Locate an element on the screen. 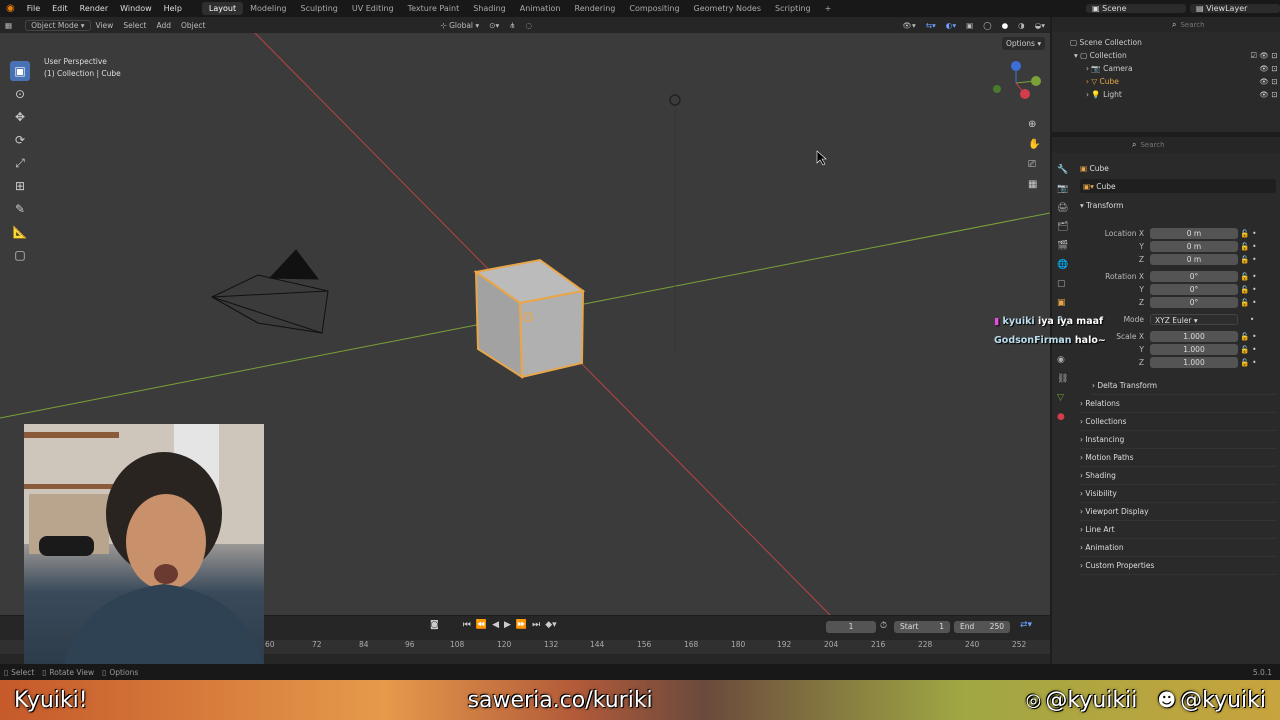  menu-object: Object is located at coordinates (193, 25).